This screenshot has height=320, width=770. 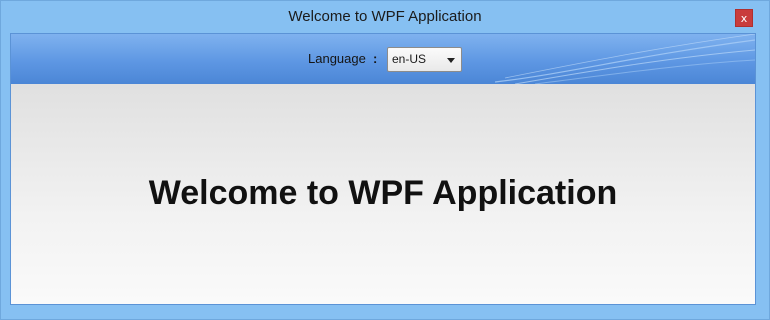 I want to click on window-title: Welcome to WPF Application, so click(x=385, y=16).